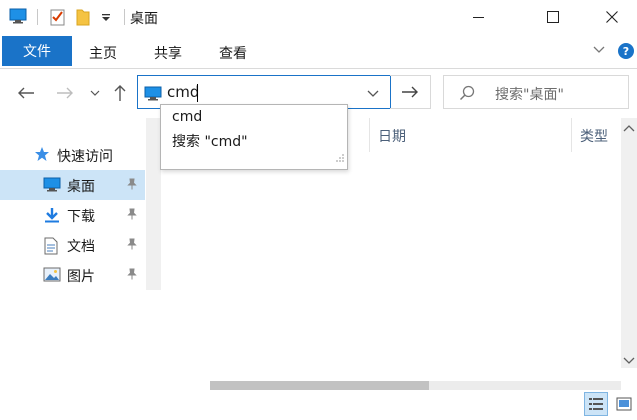  I want to click on horizontal-scrollbar-thumb, so click(319, 385).